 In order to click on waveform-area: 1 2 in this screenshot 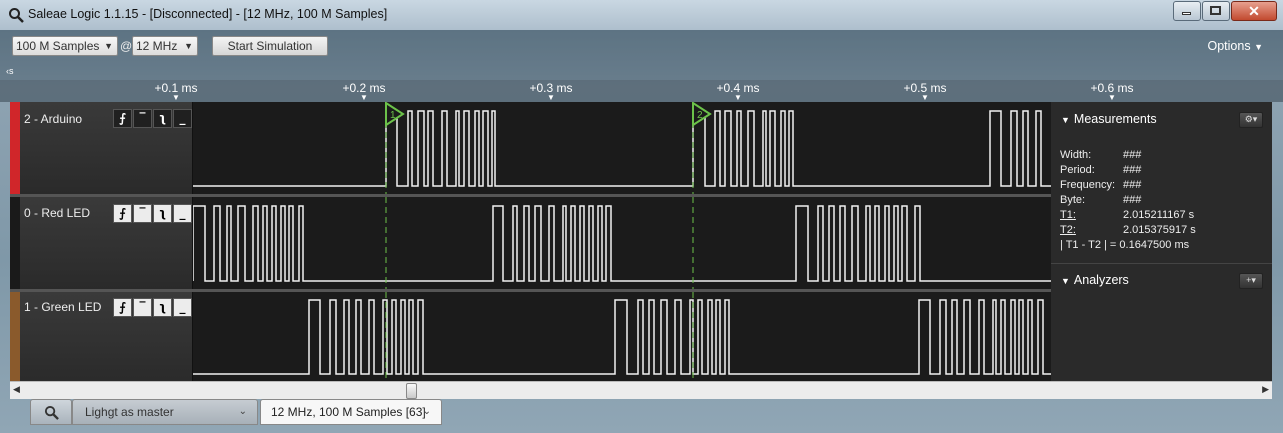, I will do `click(622, 148)`.